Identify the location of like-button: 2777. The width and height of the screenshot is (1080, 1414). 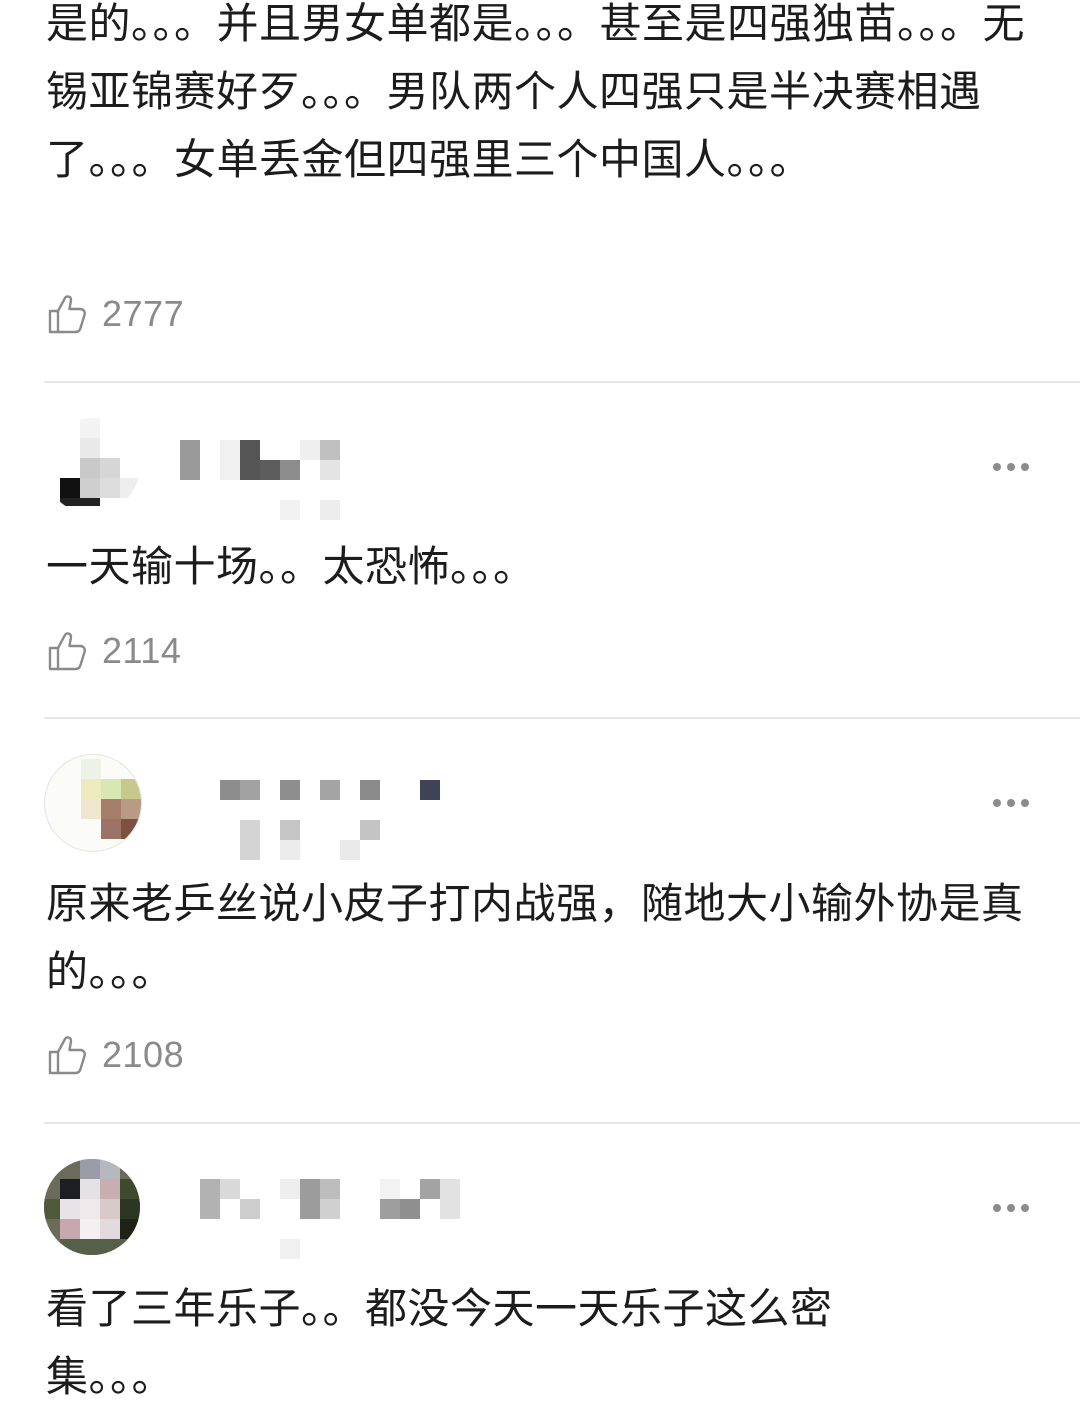
(115, 314).